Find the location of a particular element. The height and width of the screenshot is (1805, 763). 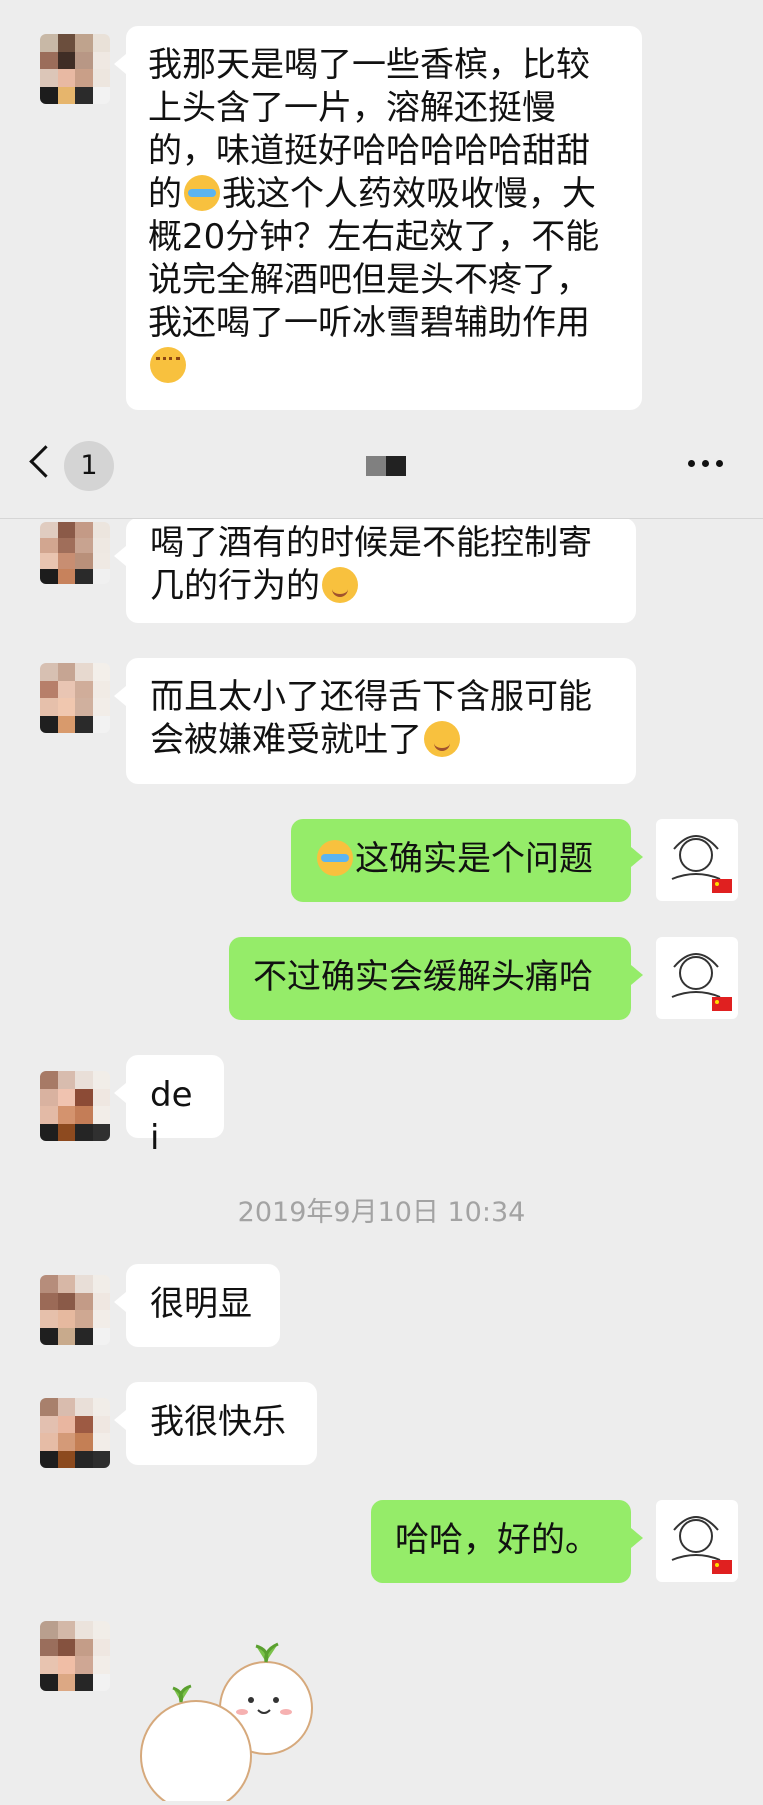

message-bubble: 喝了酒有的时候是不能控制寄几的行为的 is located at coordinates (375, 570).